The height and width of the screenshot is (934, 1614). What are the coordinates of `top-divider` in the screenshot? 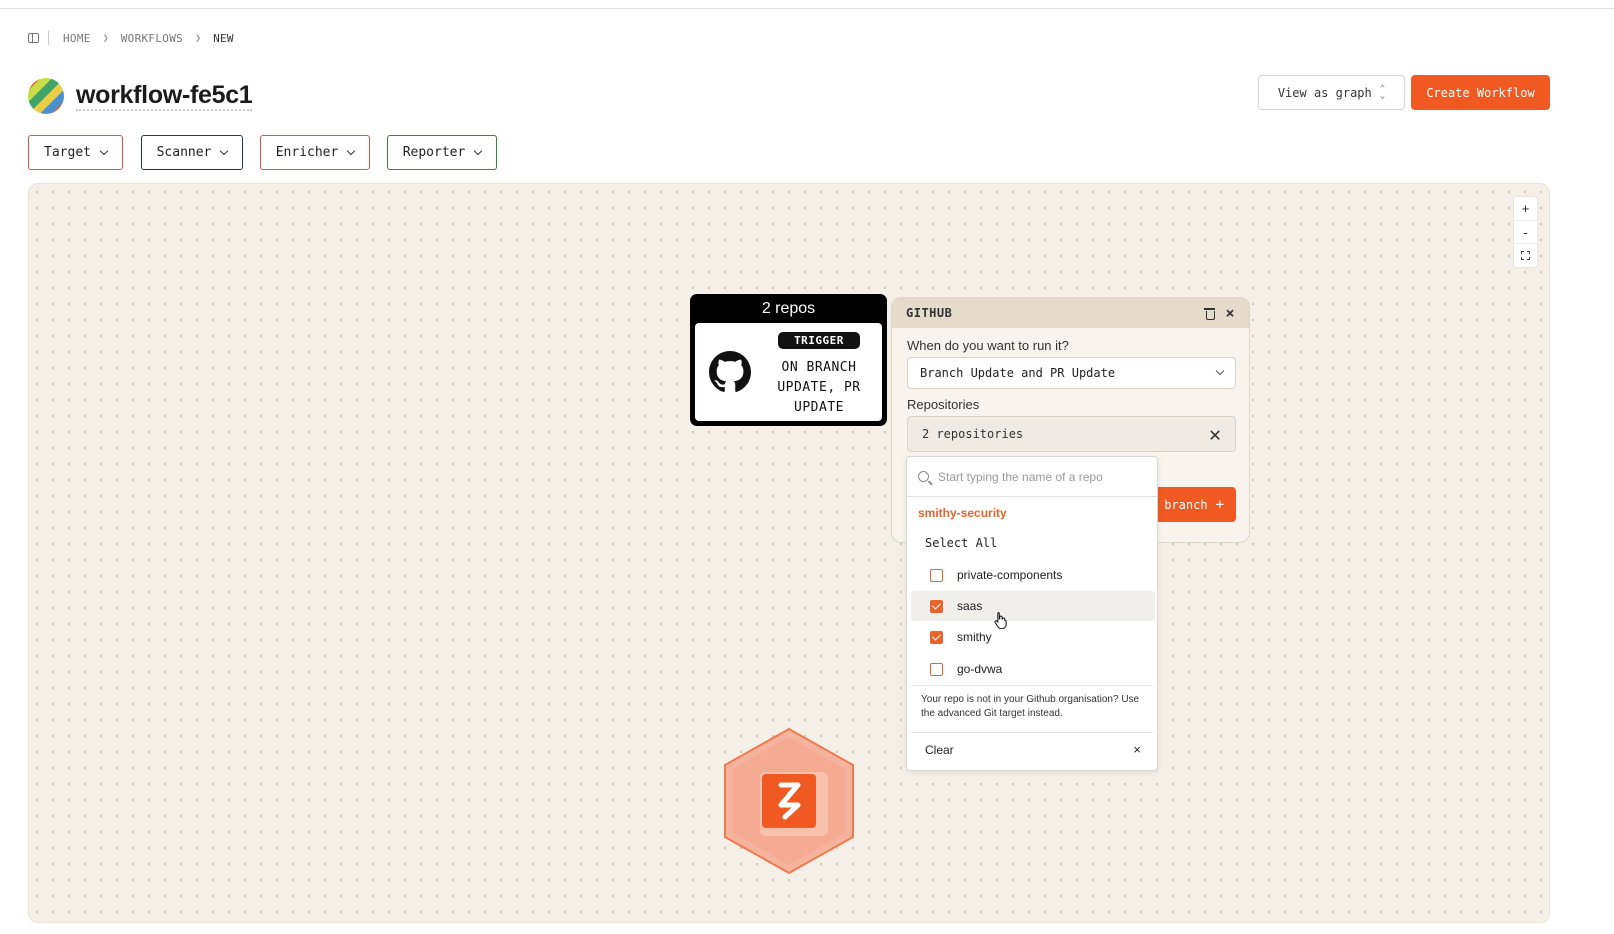 It's located at (807, 8).